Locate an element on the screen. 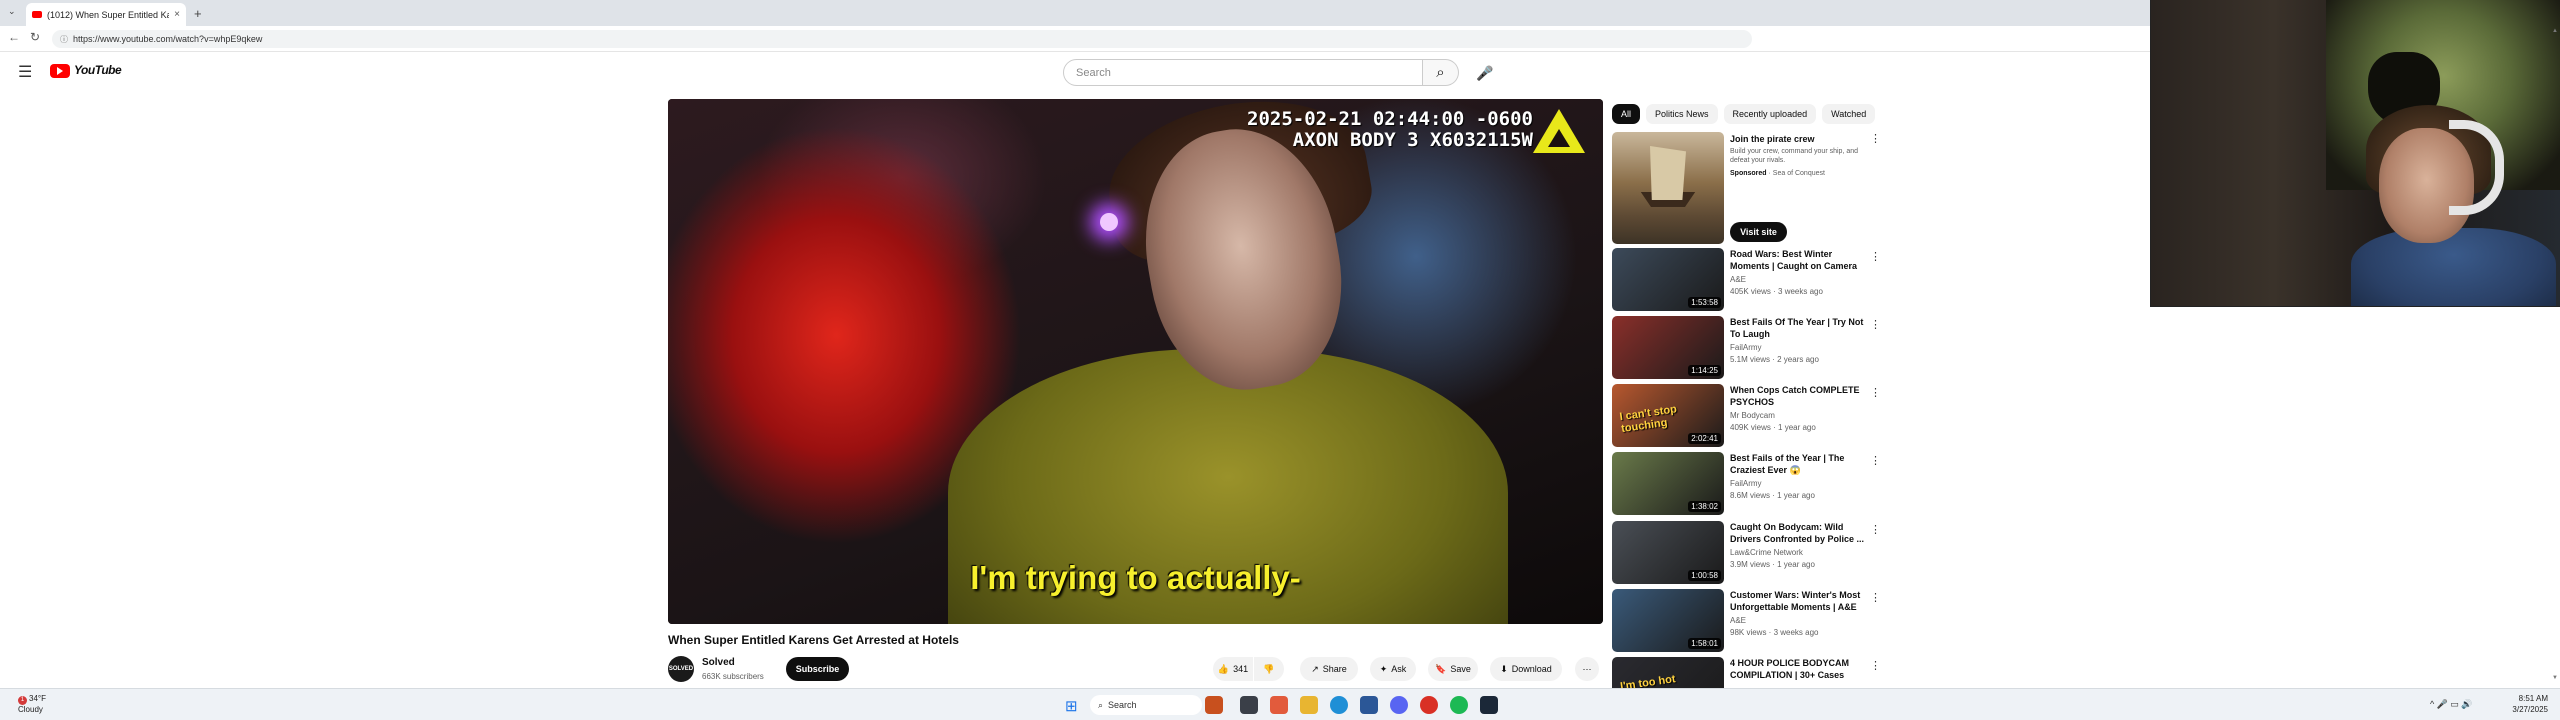  tab-search-icon: ⌄ is located at coordinates (12, 11).